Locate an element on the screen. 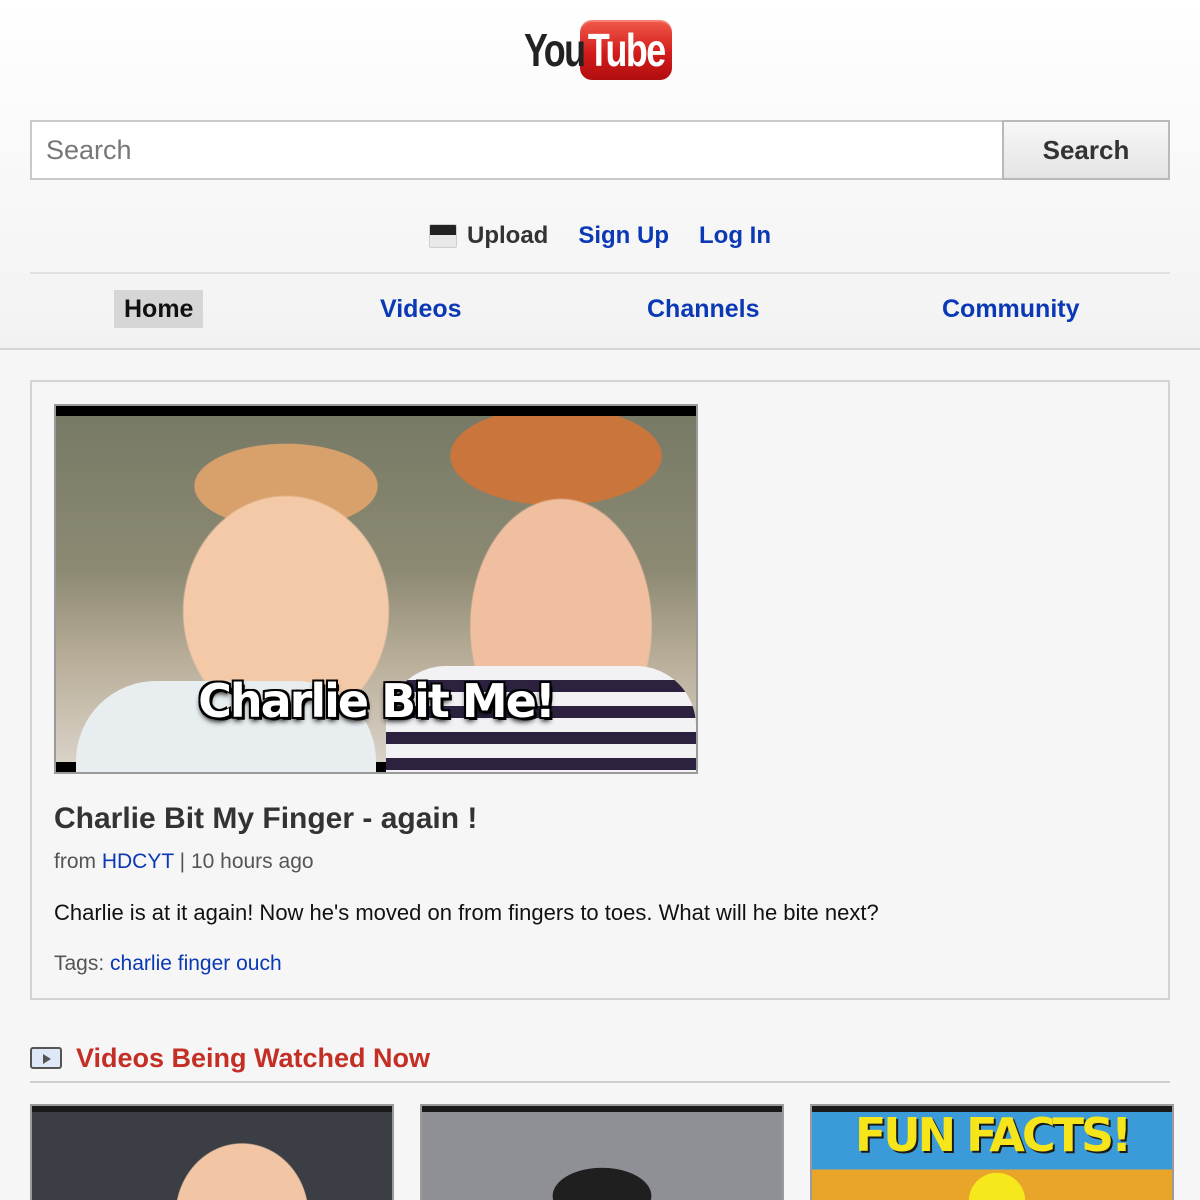  watched-now-title: Videos Being Watched Now is located at coordinates (253, 1057).